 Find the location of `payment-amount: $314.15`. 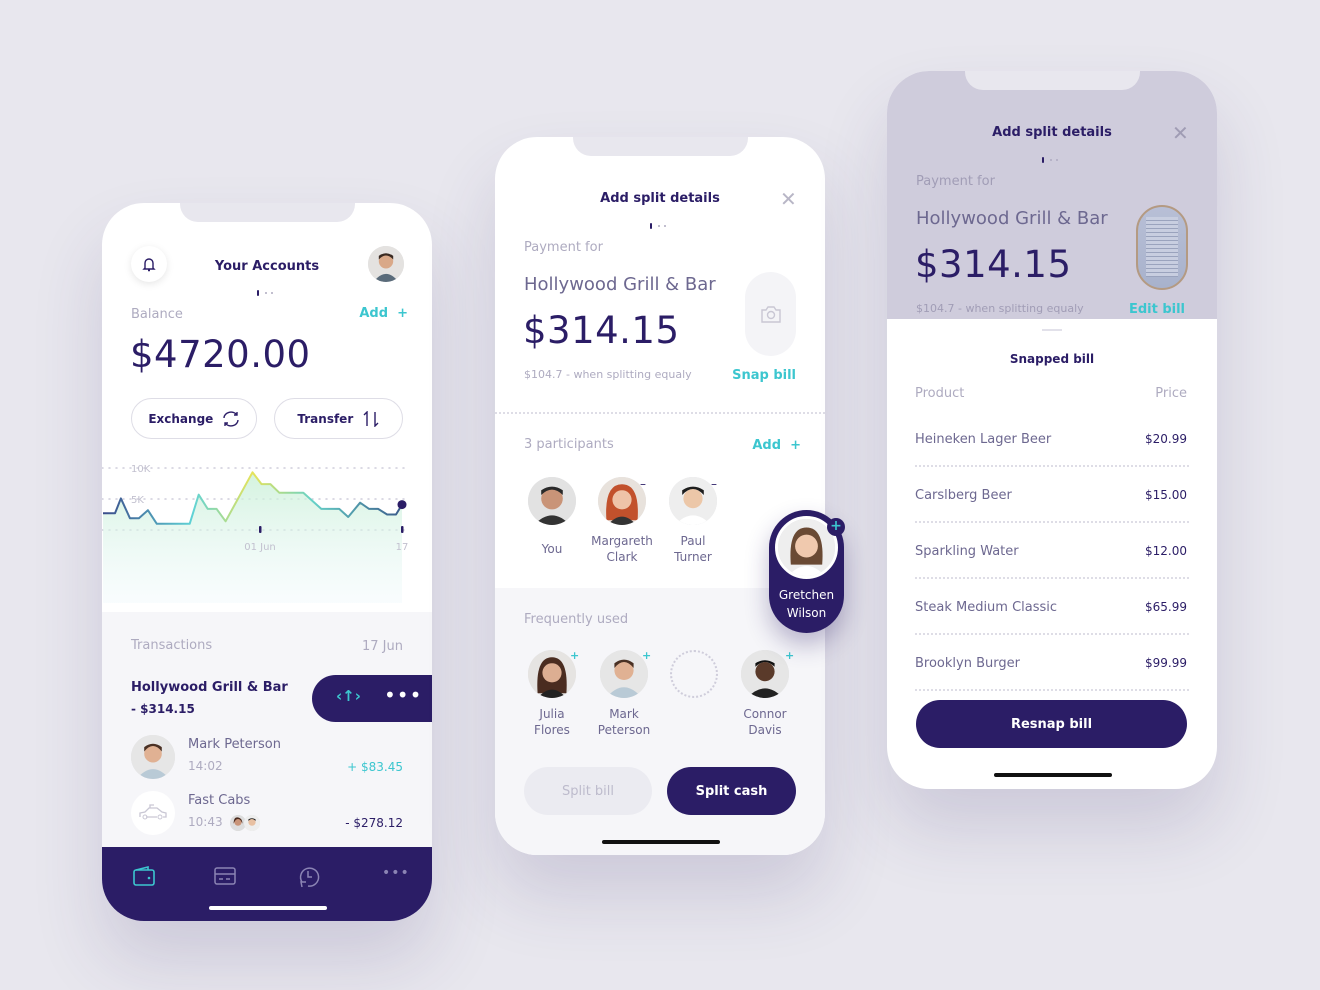

payment-amount: $314.15 is located at coordinates (601, 330).